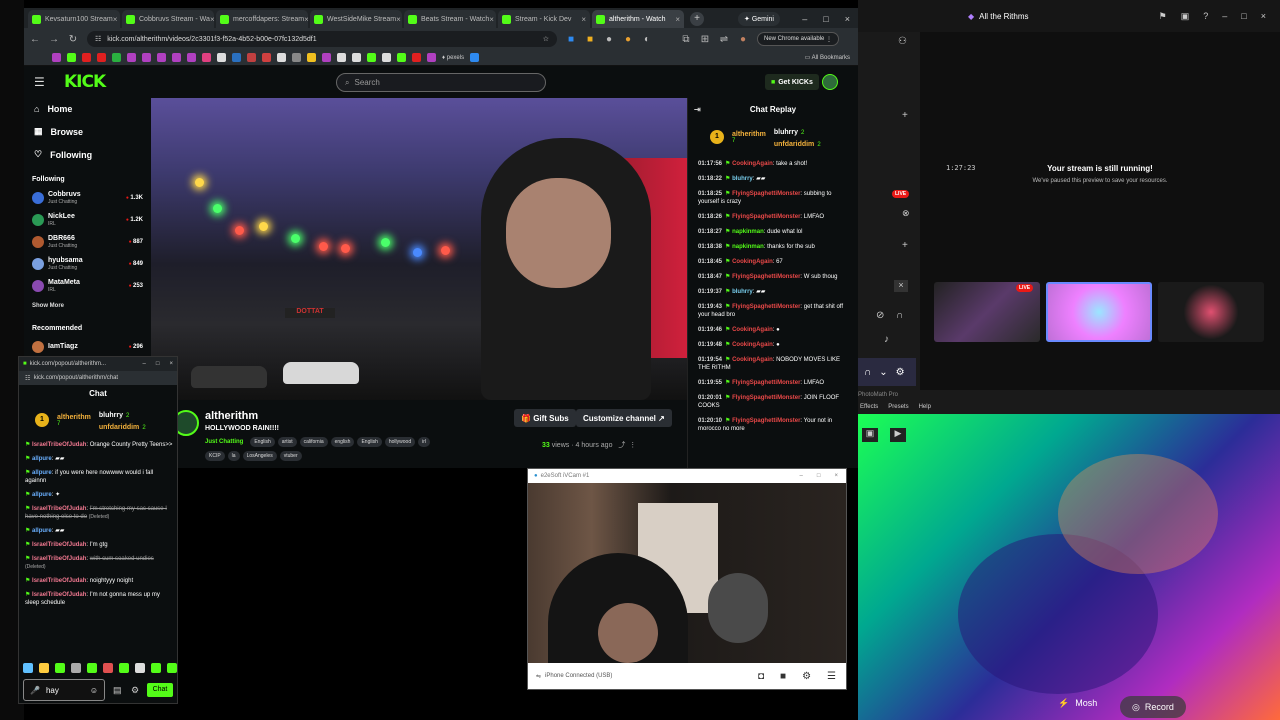 This screenshot has width=1280, height=720. What do you see at coordinates (628, 39) in the screenshot?
I see `extension-icon: ●` at bounding box center [628, 39].